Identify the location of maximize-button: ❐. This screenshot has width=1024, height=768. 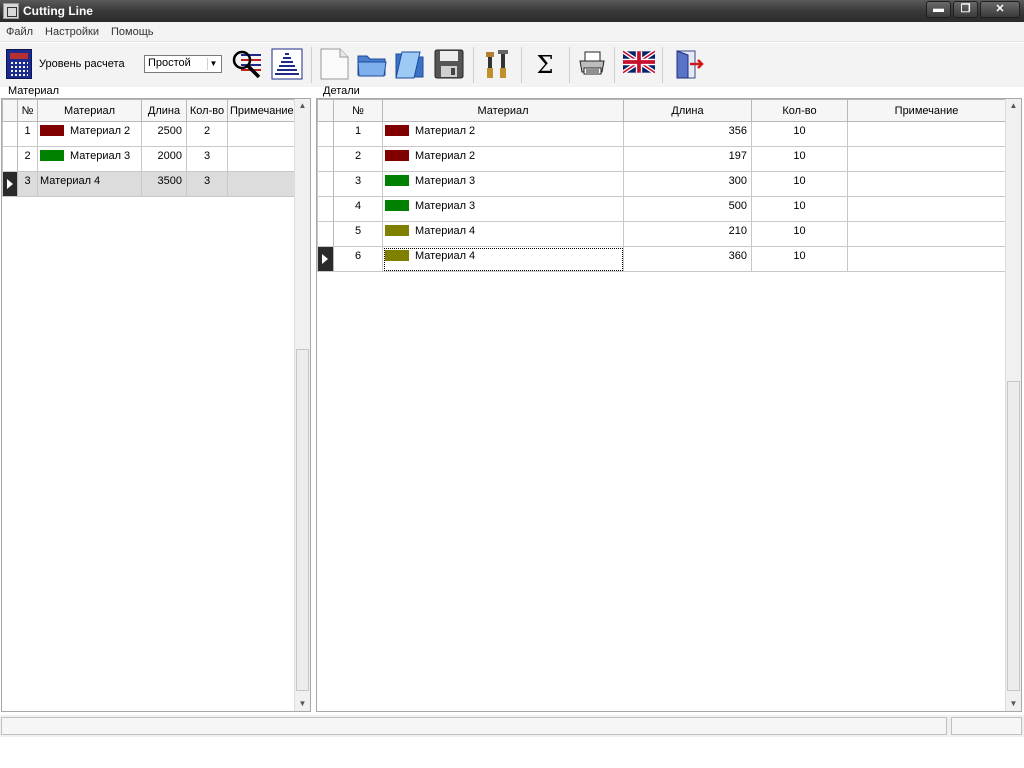
(965, 9).